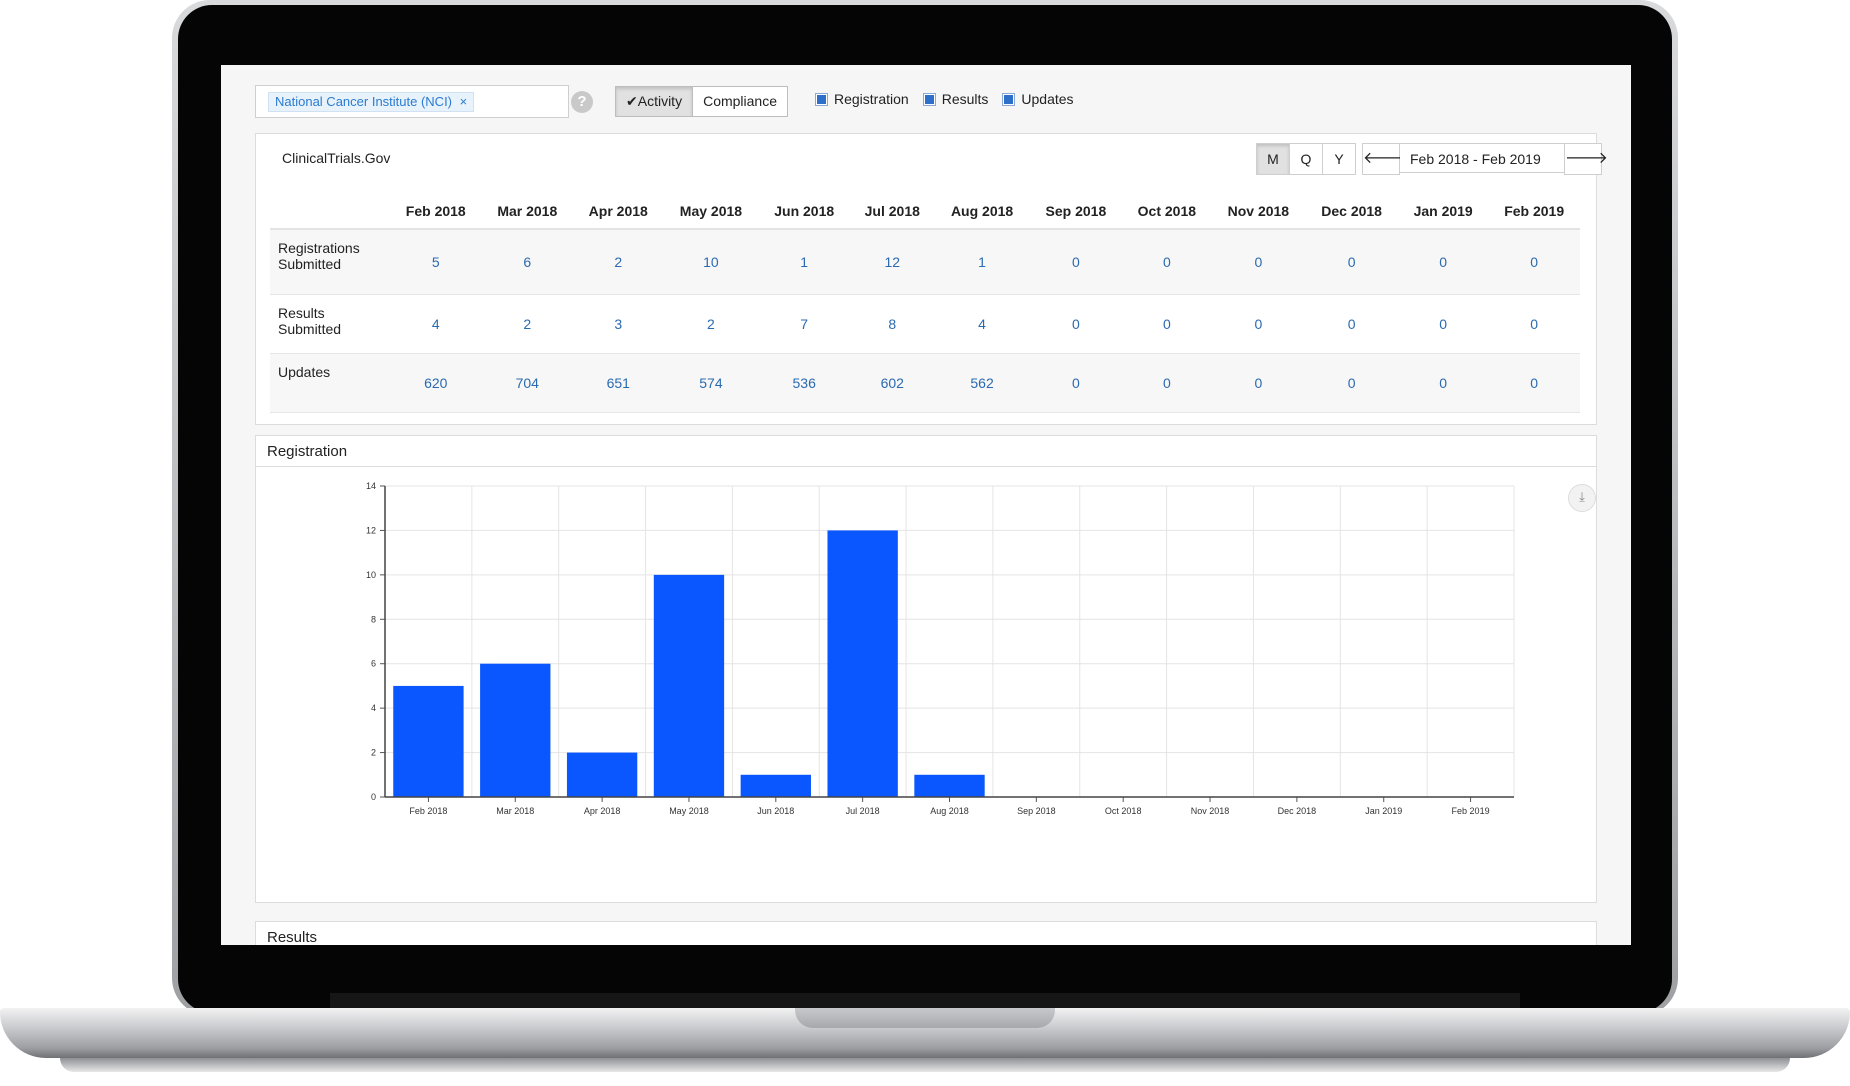  I want to click on x-tick-label: Mar 2018, so click(515, 811).